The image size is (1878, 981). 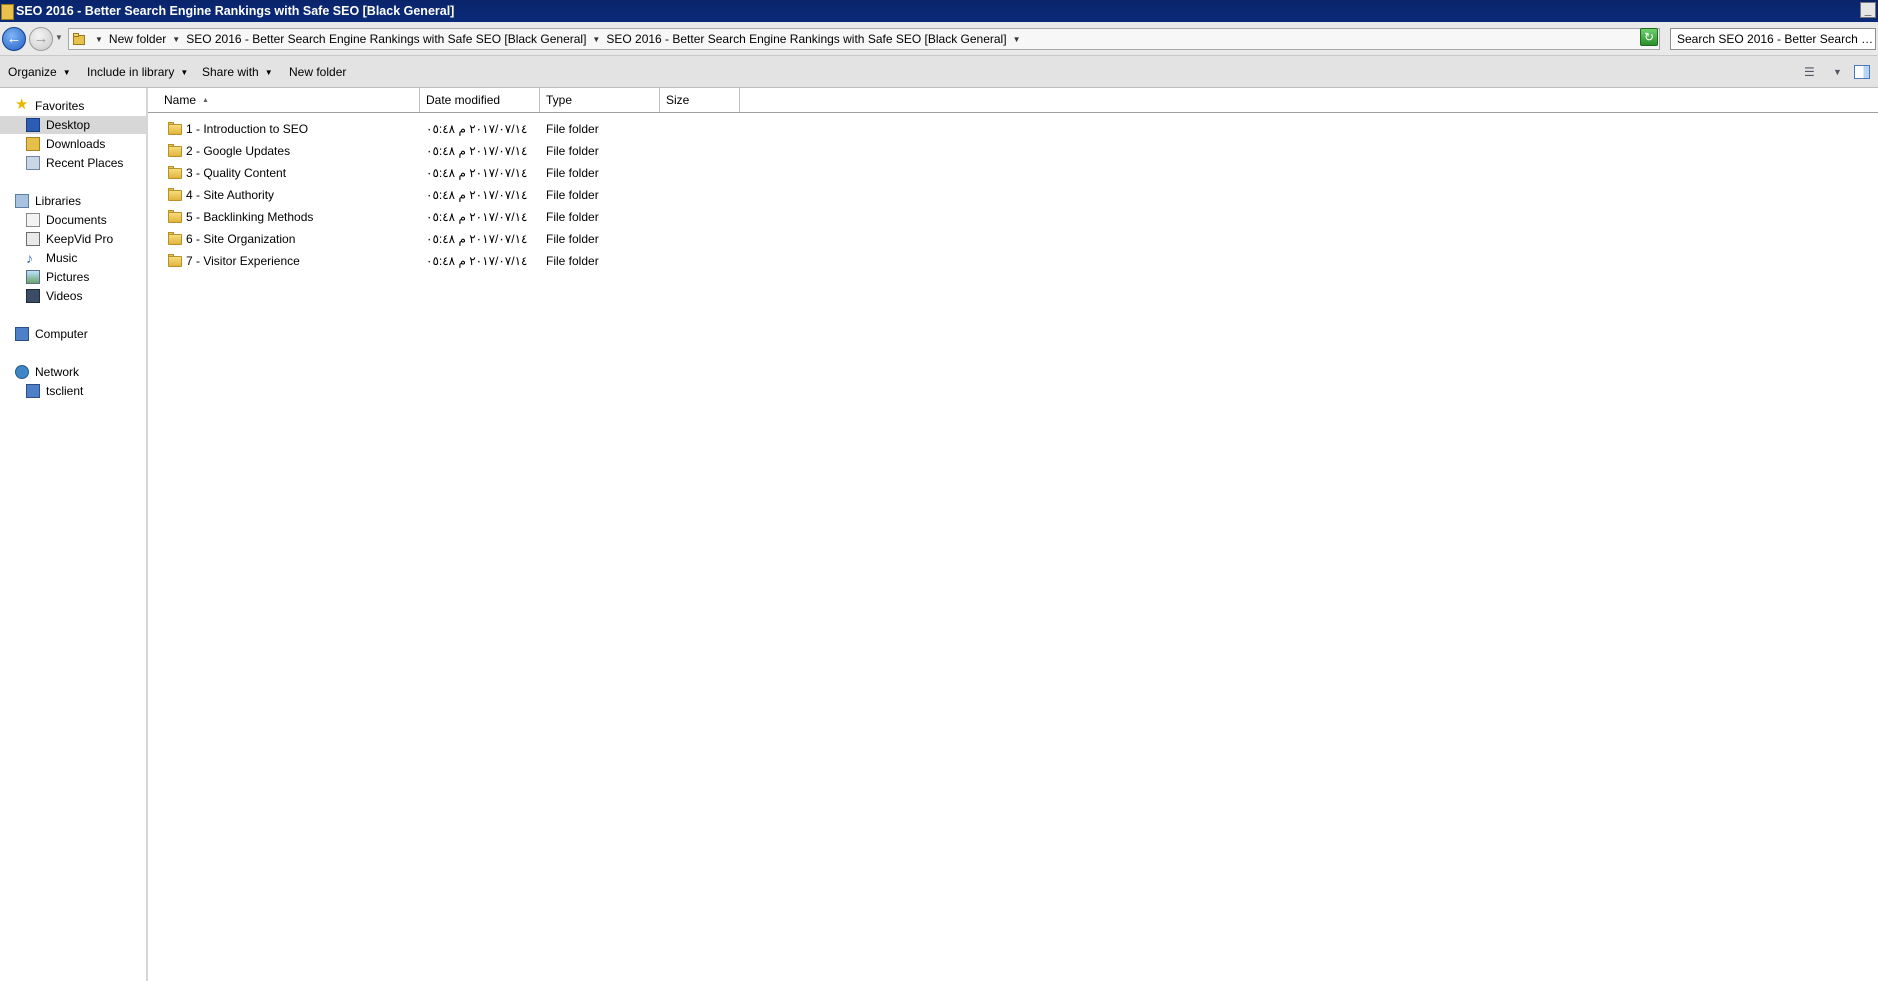 What do you see at coordinates (249, 217) in the screenshot?
I see `file-name: 5 - Backlinking Methods` at bounding box center [249, 217].